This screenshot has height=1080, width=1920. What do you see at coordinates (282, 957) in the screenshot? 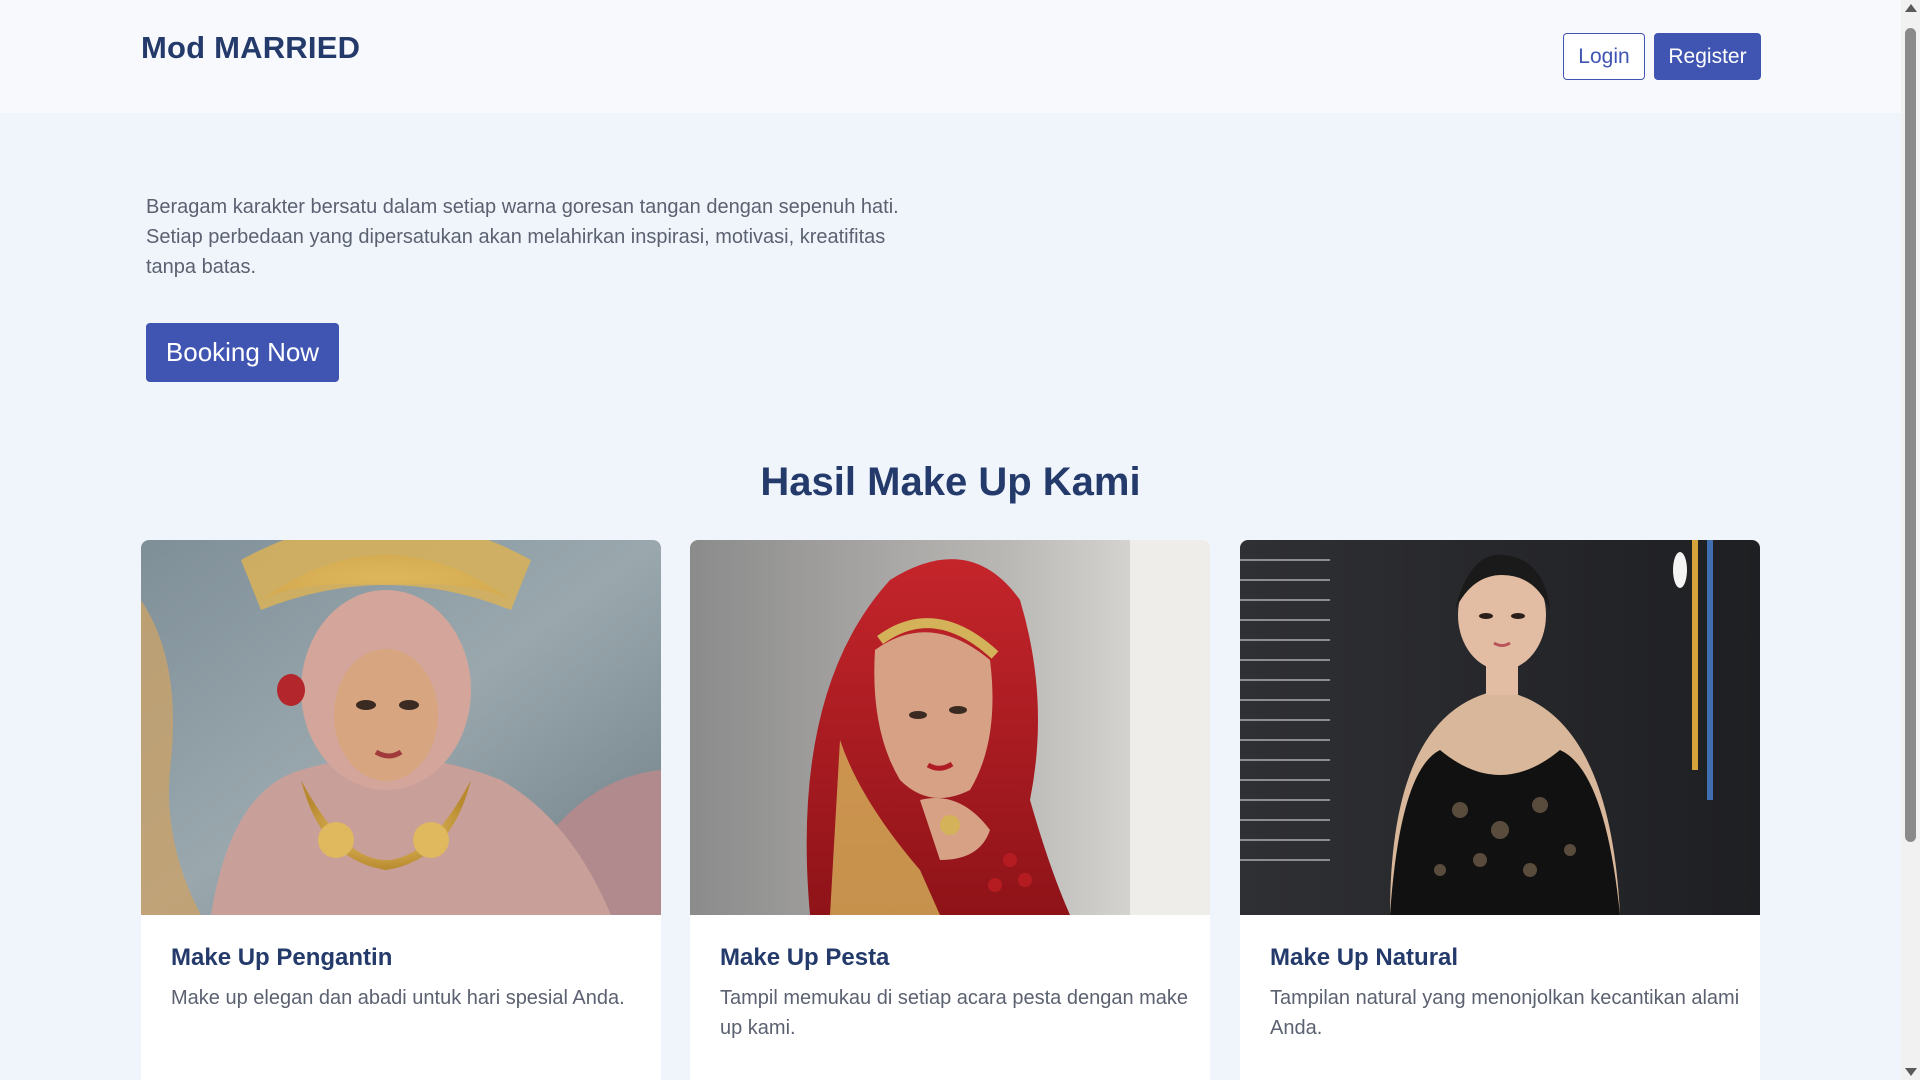
I see `card-title: Make Up Pengantin` at bounding box center [282, 957].